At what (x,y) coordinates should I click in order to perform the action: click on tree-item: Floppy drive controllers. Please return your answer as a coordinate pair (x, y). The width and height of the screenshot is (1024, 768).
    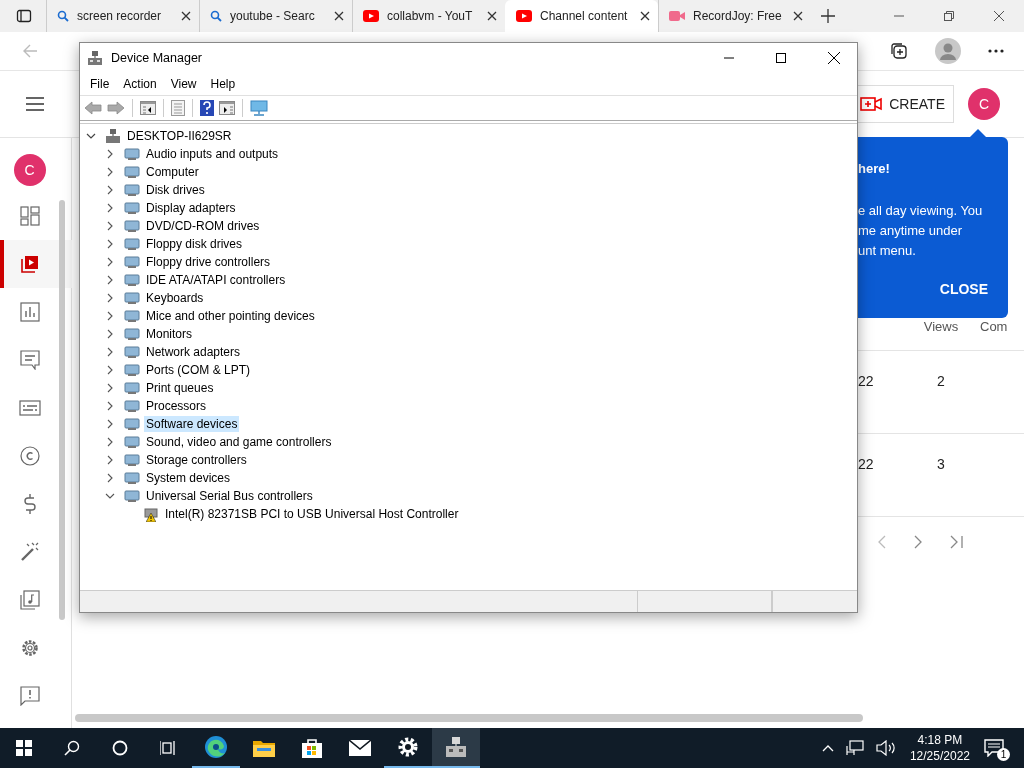
    Looking at the image, I should click on (208, 262).